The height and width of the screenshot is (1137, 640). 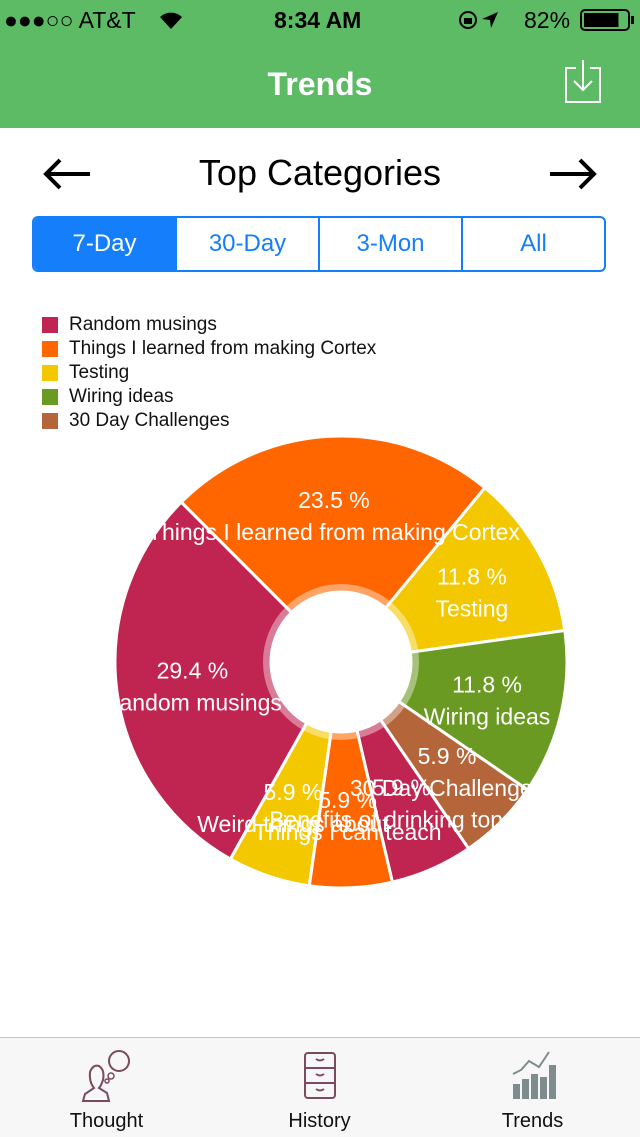 What do you see at coordinates (193, 670) in the screenshot?
I see `slice-percent-label: 29.4 %` at bounding box center [193, 670].